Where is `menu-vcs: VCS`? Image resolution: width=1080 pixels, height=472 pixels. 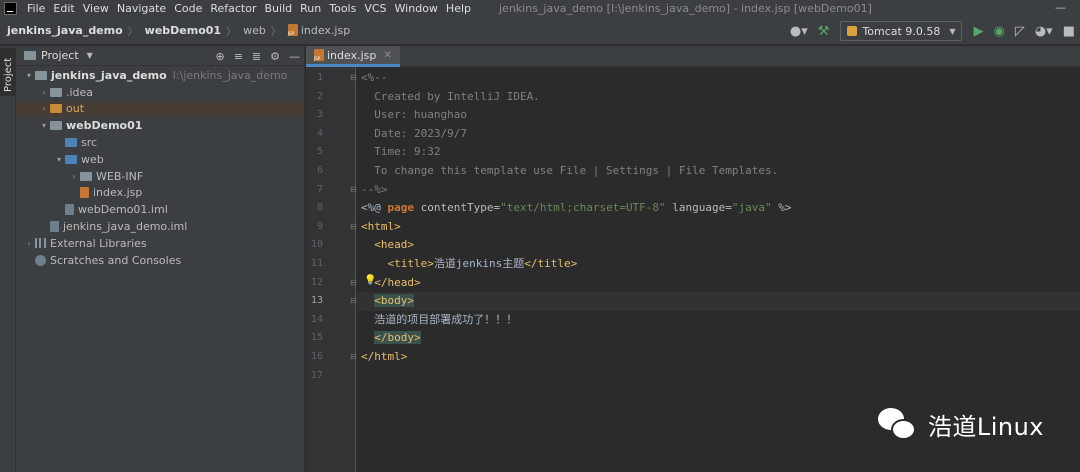 menu-vcs: VCS is located at coordinates (375, 8).